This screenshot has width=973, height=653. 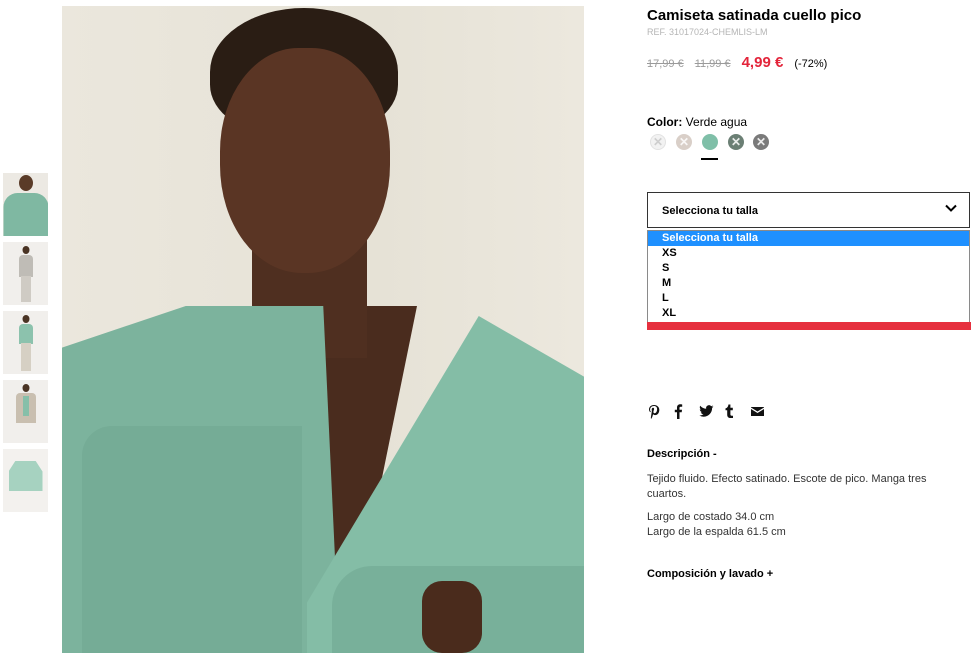 What do you see at coordinates (192, 539) in the screenshot?
I see `image-garment-shade` at bounding box center [192, 539].